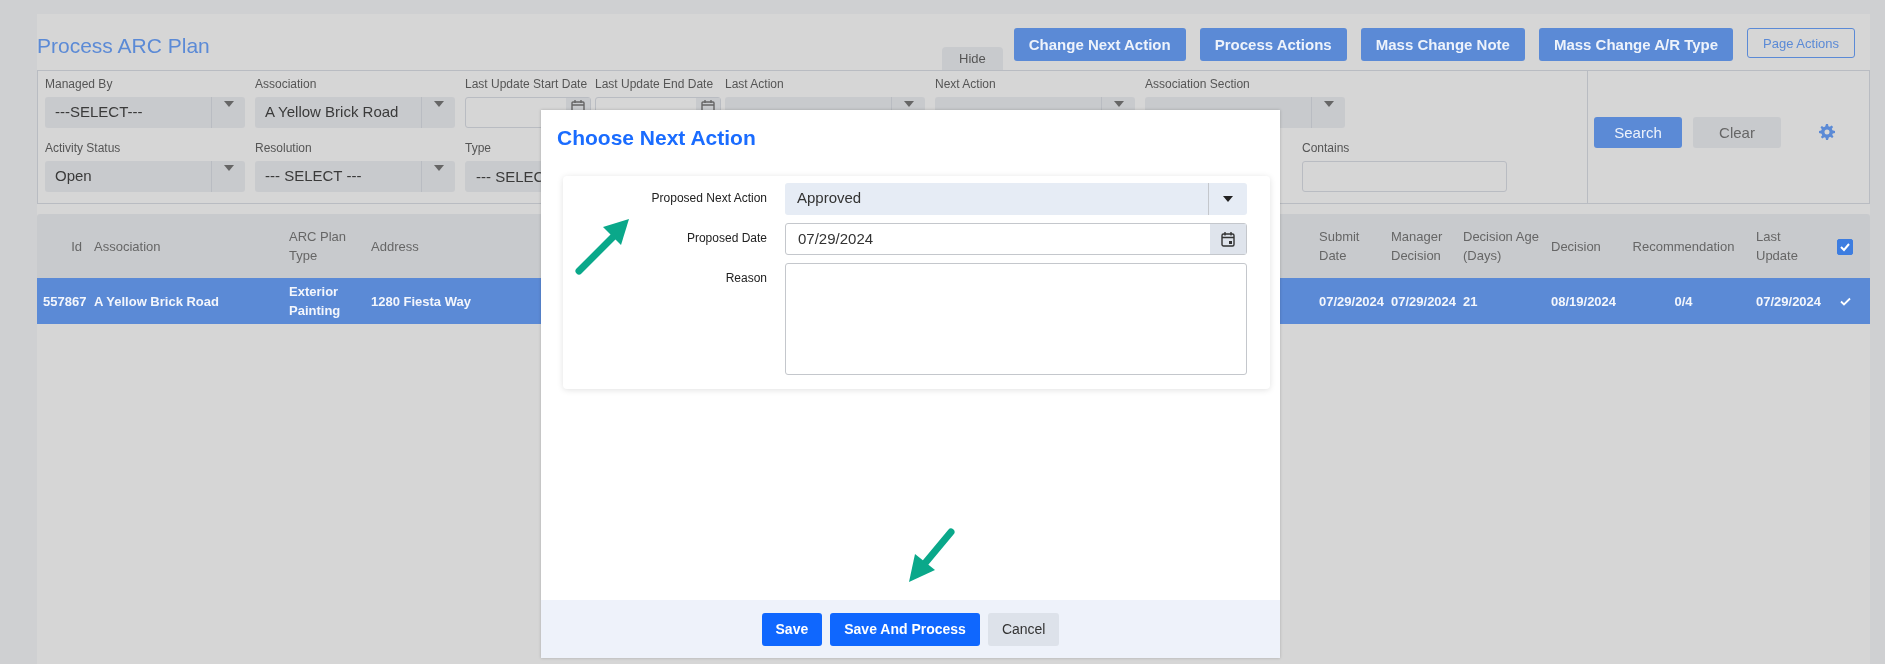 The image size is (1885, 664). What do you see at coordinates (123, 46) in the screenshot?
I see `page-title: Process ARC Plan` at bounding box center [123, 46].